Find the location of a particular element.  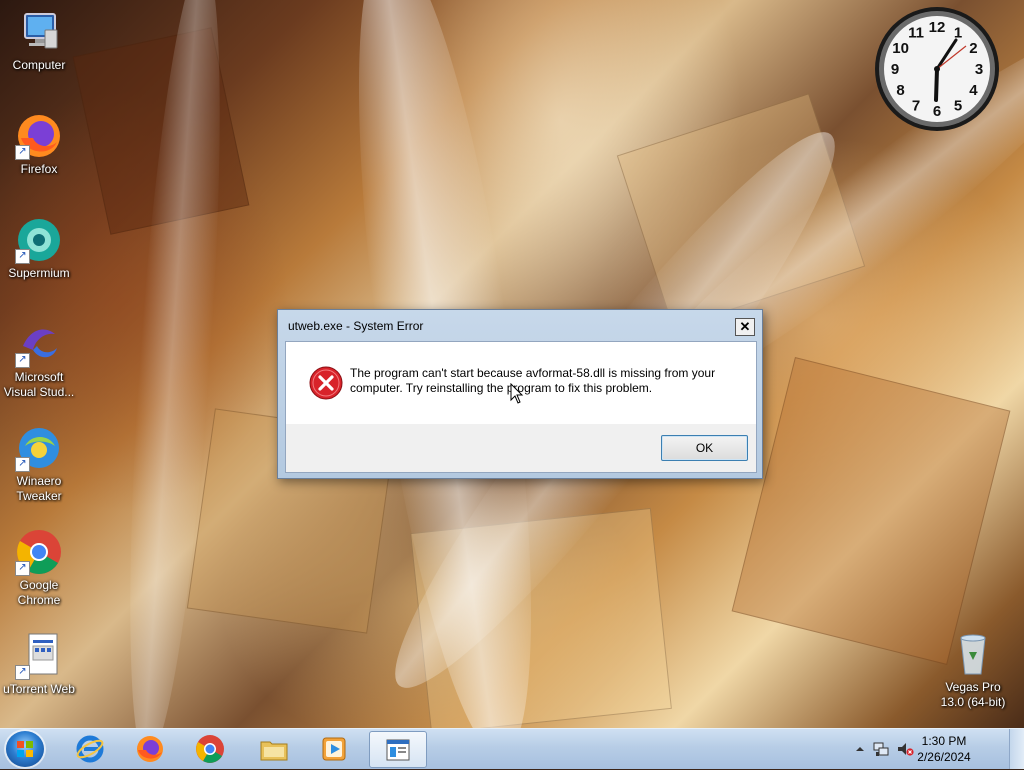

desktop-icon-supermium: ↗ Supermium is located at coordinates (39, 248).